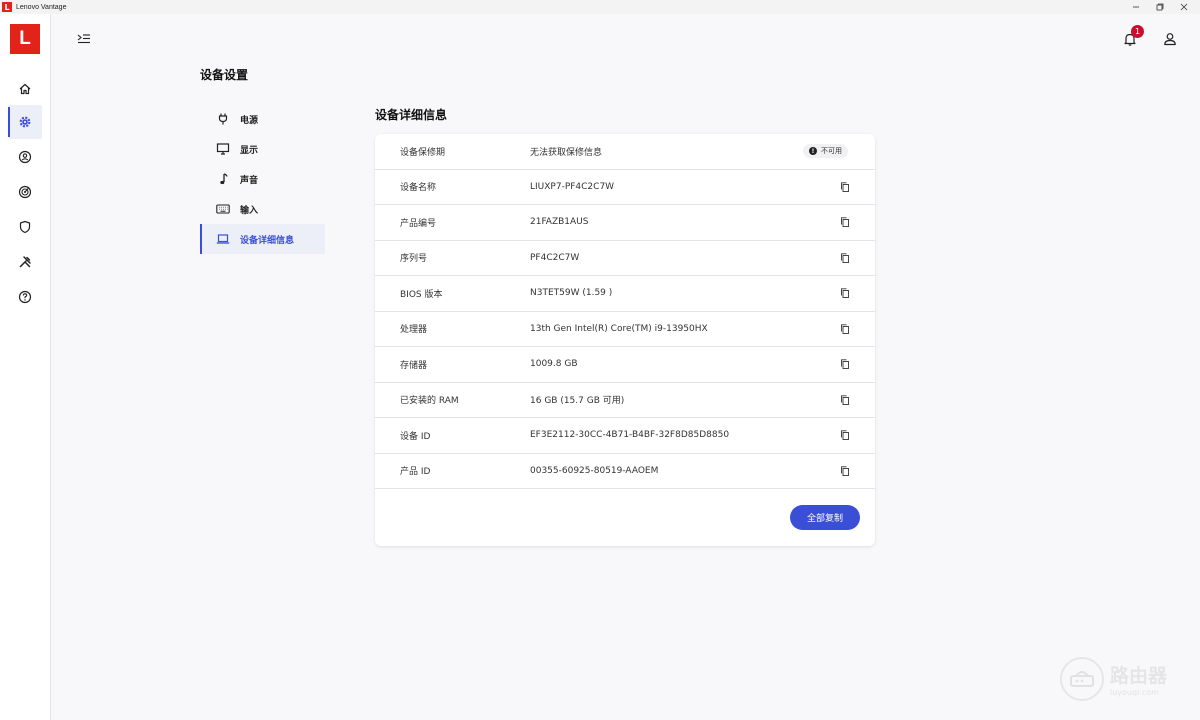 This screenshot has height=720, width=1200. Describe the element at coordinates (630, 435) in the screenshot. I see `row-value: EF3E2112-30CC-4B71-B4BF-32F8D85D8850` at that location.